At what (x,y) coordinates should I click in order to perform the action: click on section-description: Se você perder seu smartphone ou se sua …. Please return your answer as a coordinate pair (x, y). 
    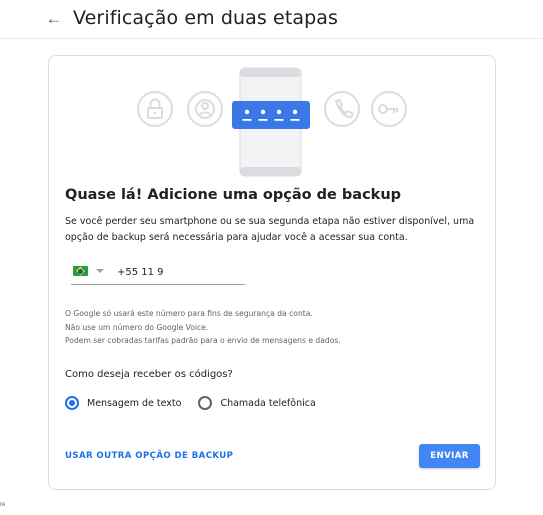
    Looking at the image, I should click on (270, 229).